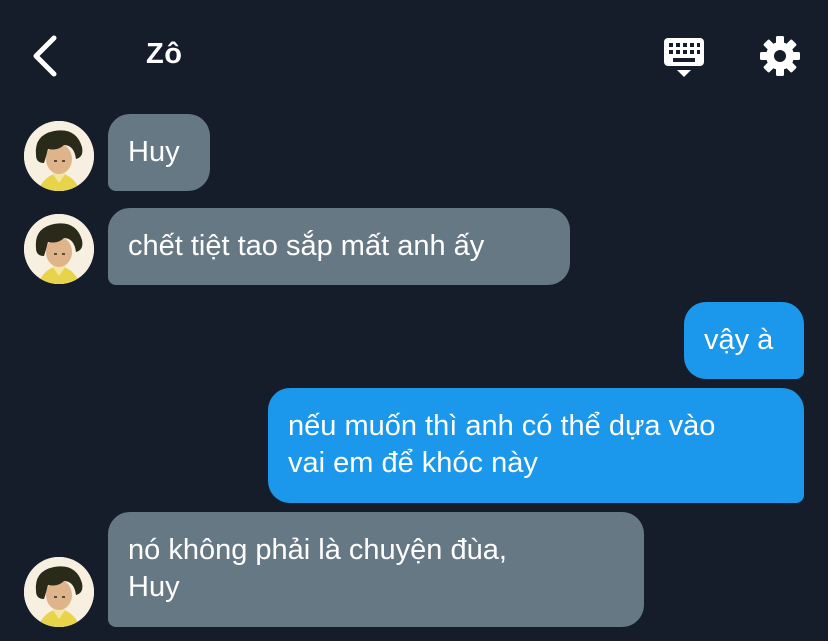 The height and width of the screenshot is (641, 828). Describe the element at coordinates (164, 54) in the screenshot. I see `chat-title: Zô` at that location.